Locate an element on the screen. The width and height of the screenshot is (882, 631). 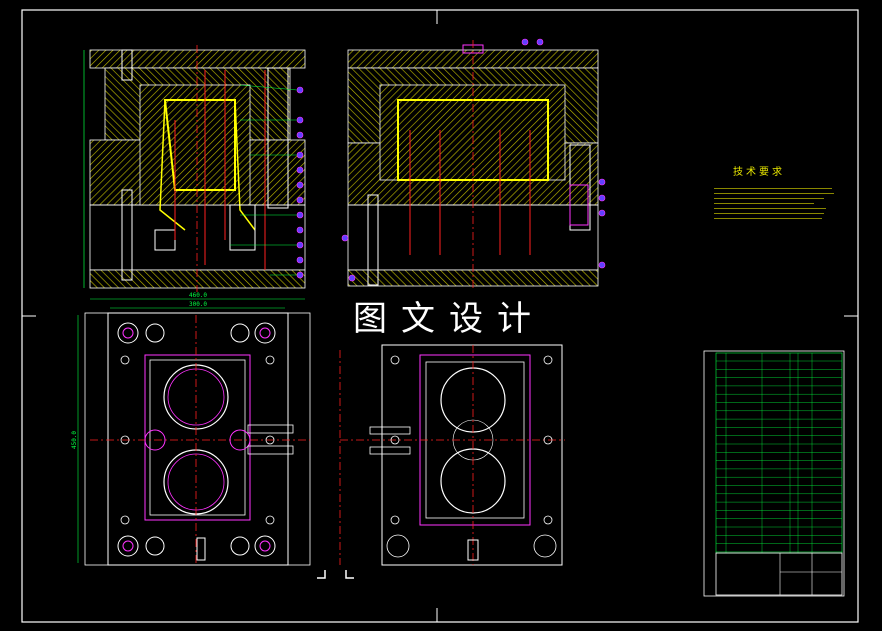
fixed-half-plan-view is located at coordinates (452, 455).